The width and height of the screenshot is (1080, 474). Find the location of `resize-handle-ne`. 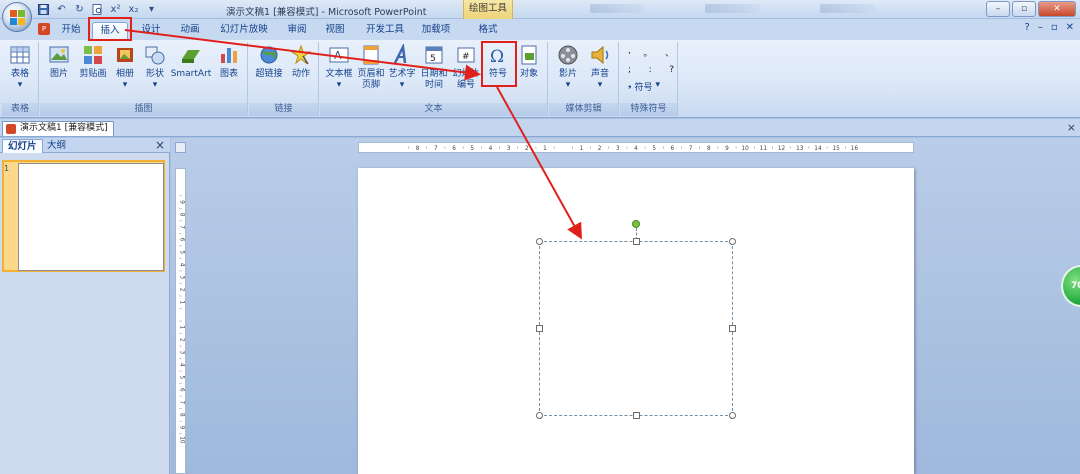

resize-handle-ne is located at coordinates (732, 241).